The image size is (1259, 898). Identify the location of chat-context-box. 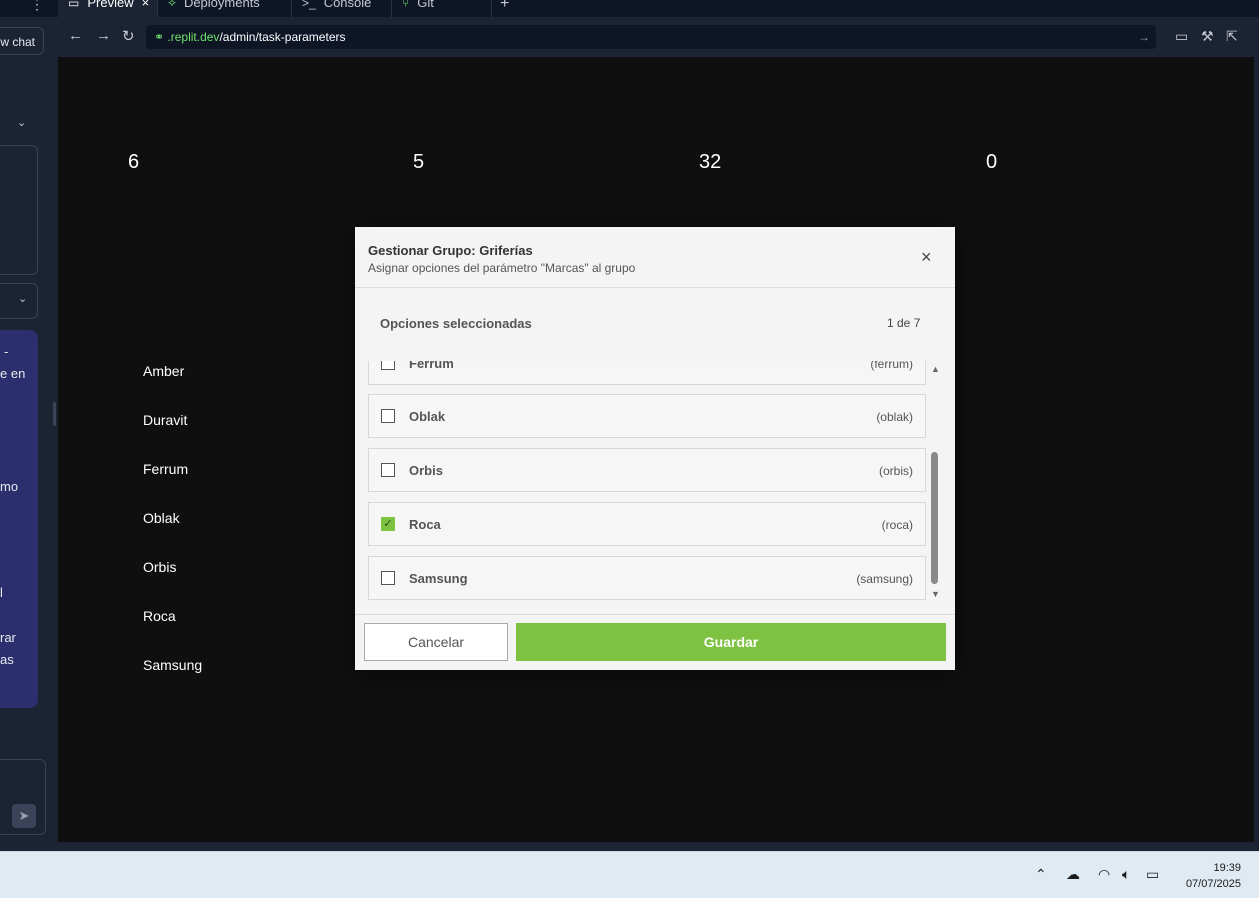
(19, 210).